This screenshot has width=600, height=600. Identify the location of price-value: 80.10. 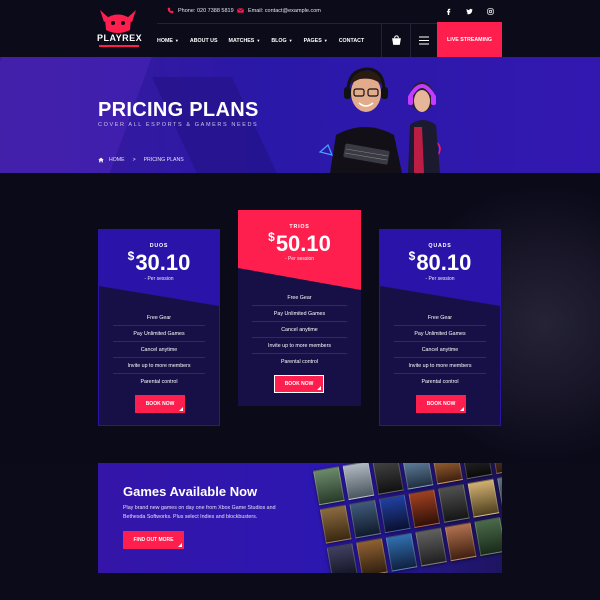
(444, 262).